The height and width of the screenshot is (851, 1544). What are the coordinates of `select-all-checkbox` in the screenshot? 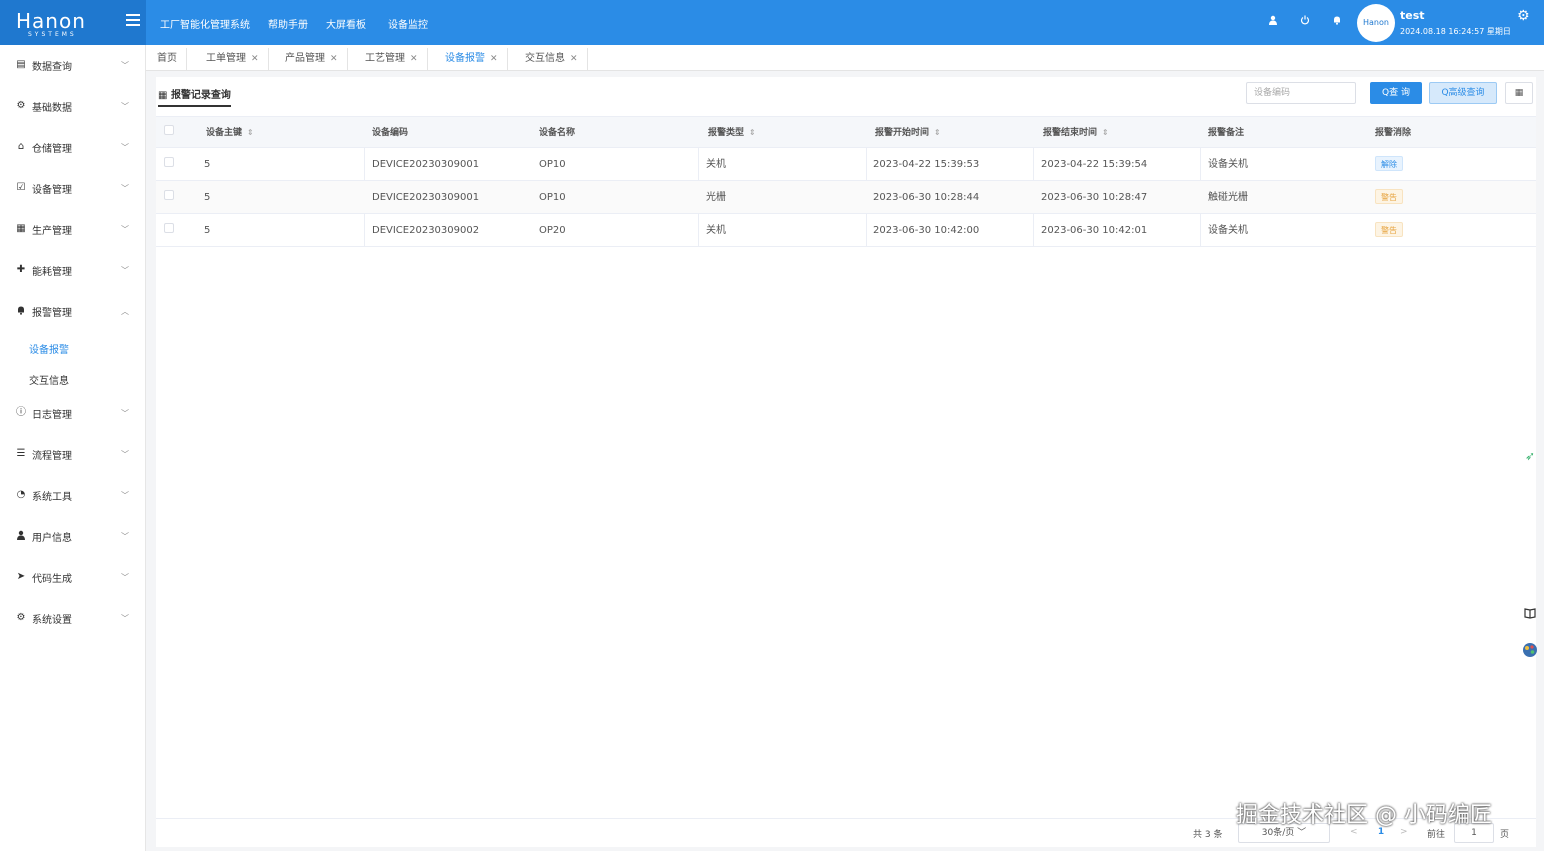 It's located at (169, 130).